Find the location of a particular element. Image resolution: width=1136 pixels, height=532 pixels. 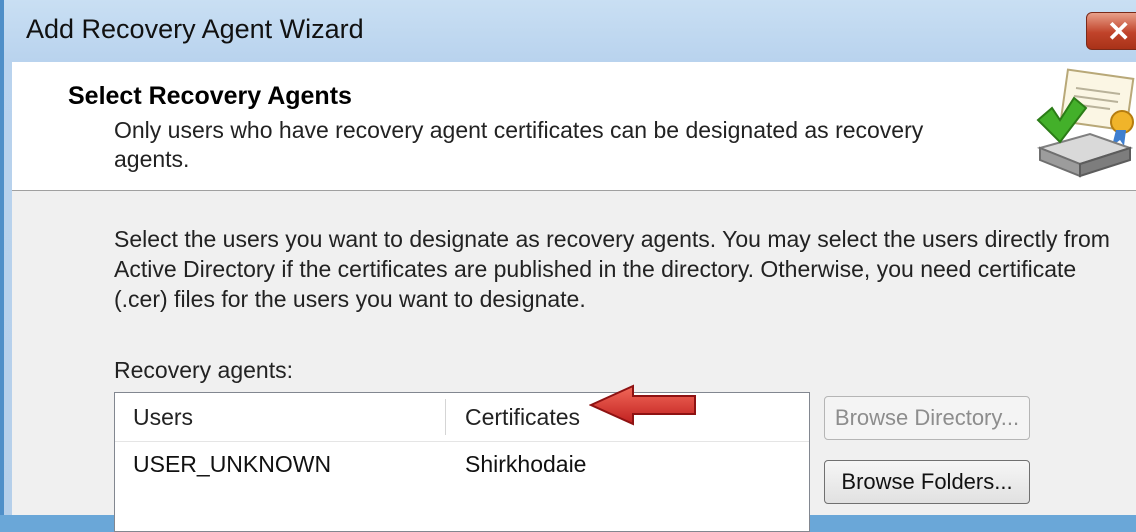

column-separator is located at coordinates (445, 417).